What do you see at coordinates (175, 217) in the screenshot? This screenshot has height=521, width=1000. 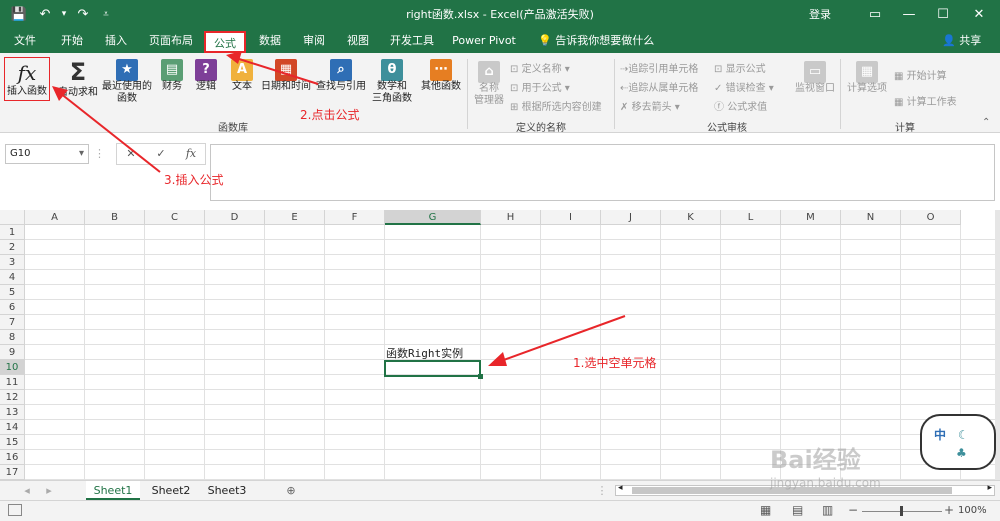 I see `column-header-c: C` at bounding box center [175, 217].